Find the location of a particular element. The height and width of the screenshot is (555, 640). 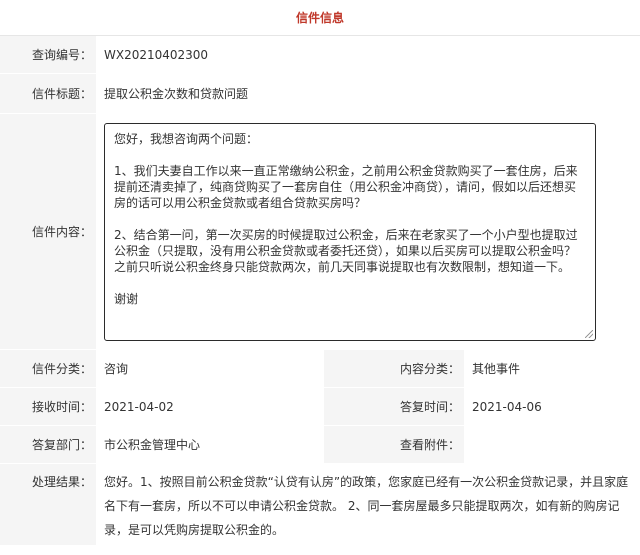

content-paragraph: 您好，我想咨询两个问题： is located at coordinates (186, 138).